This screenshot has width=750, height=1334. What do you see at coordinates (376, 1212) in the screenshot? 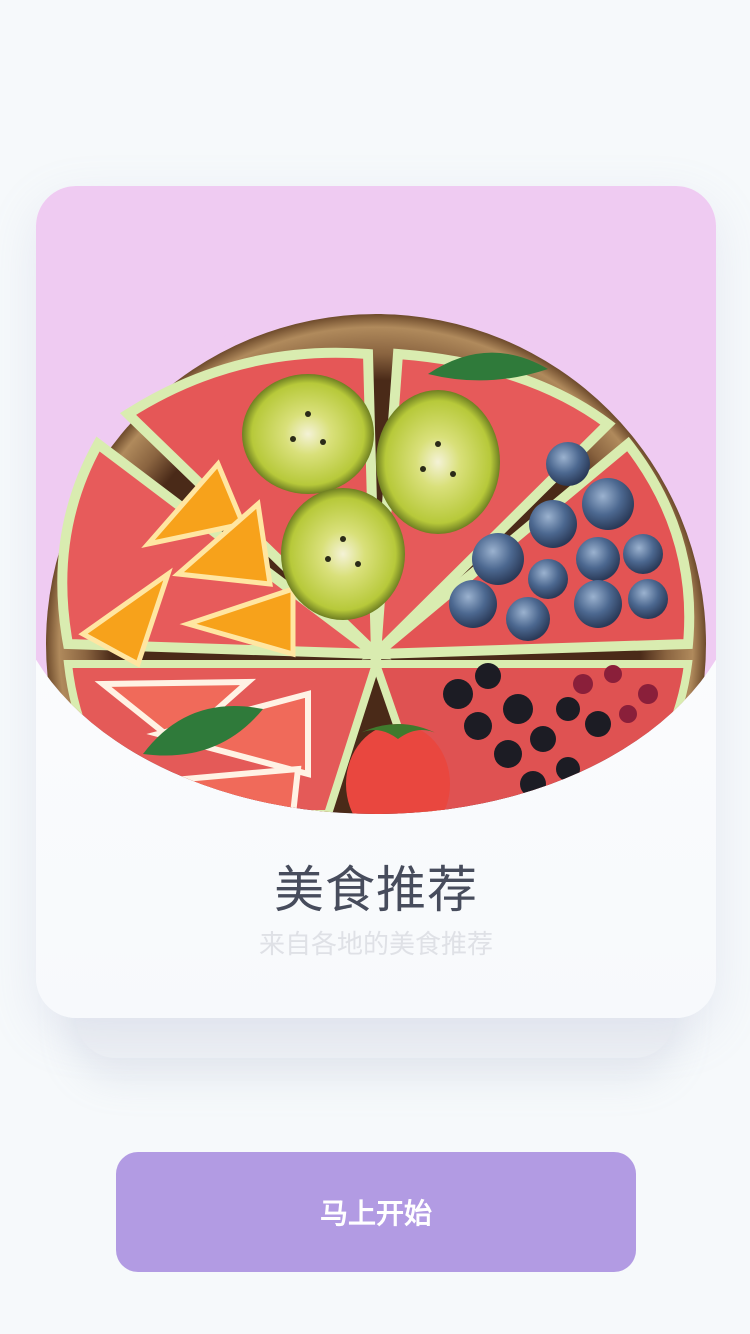
I see `start-button: 马上开始` at bounding box center [376, 1212].